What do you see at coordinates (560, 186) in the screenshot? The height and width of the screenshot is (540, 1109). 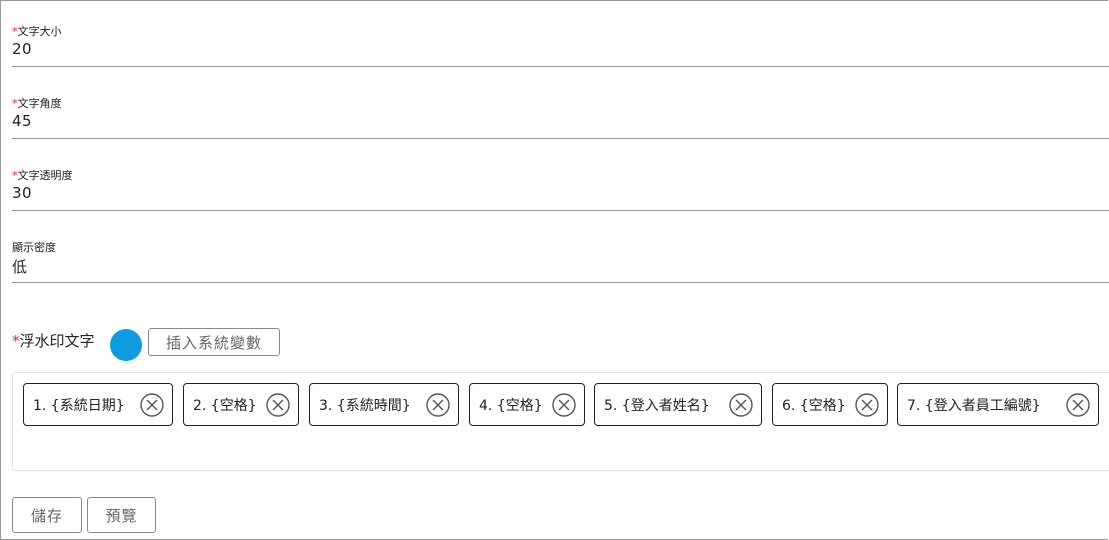 I see `text-opacity-field: *文字透明度 30` at bounding box center [560, 186].